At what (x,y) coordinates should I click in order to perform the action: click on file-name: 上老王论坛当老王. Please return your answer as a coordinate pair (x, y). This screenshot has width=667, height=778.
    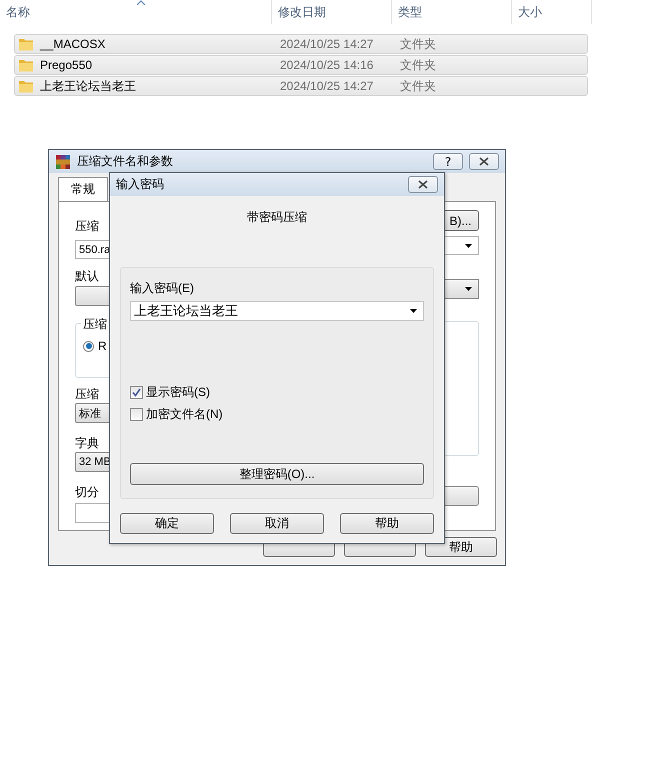
    Looking at the image, I should click on (88, 86).